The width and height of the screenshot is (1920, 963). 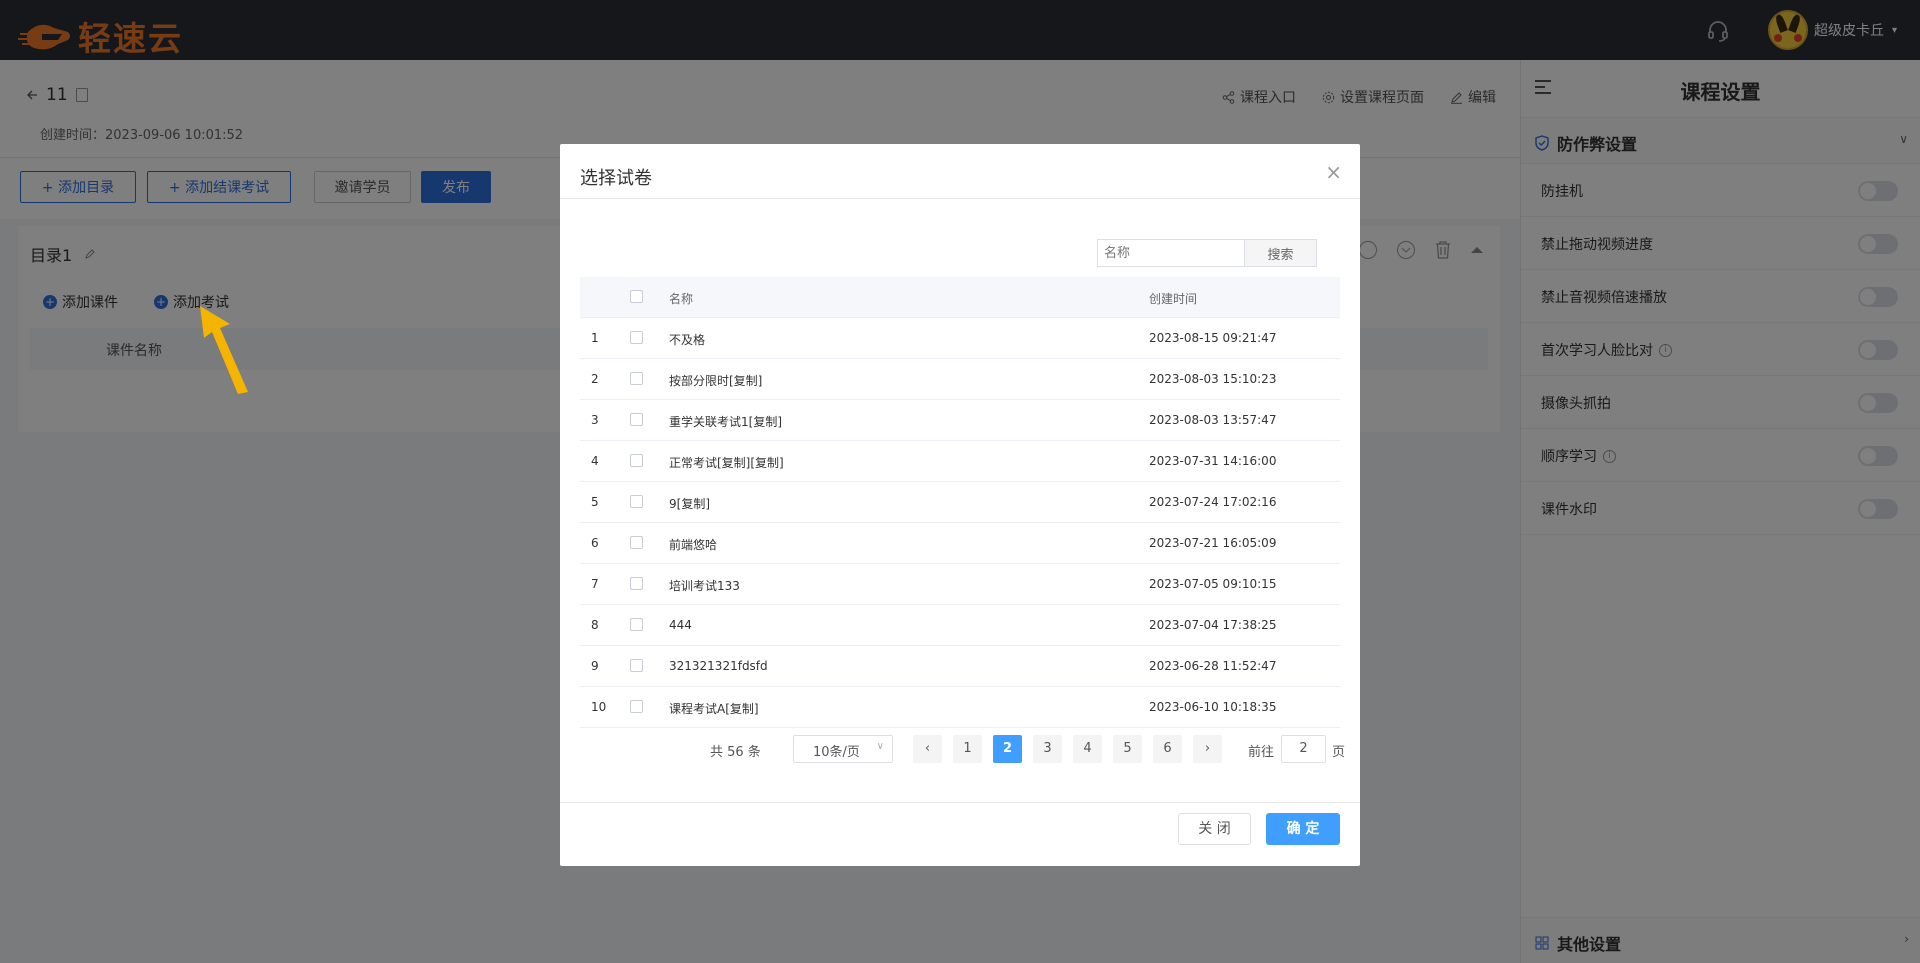 What do you see at coordinates (595, 625) in the screenshot?
I see `row-index: 8` at bounding box center [595, 625].